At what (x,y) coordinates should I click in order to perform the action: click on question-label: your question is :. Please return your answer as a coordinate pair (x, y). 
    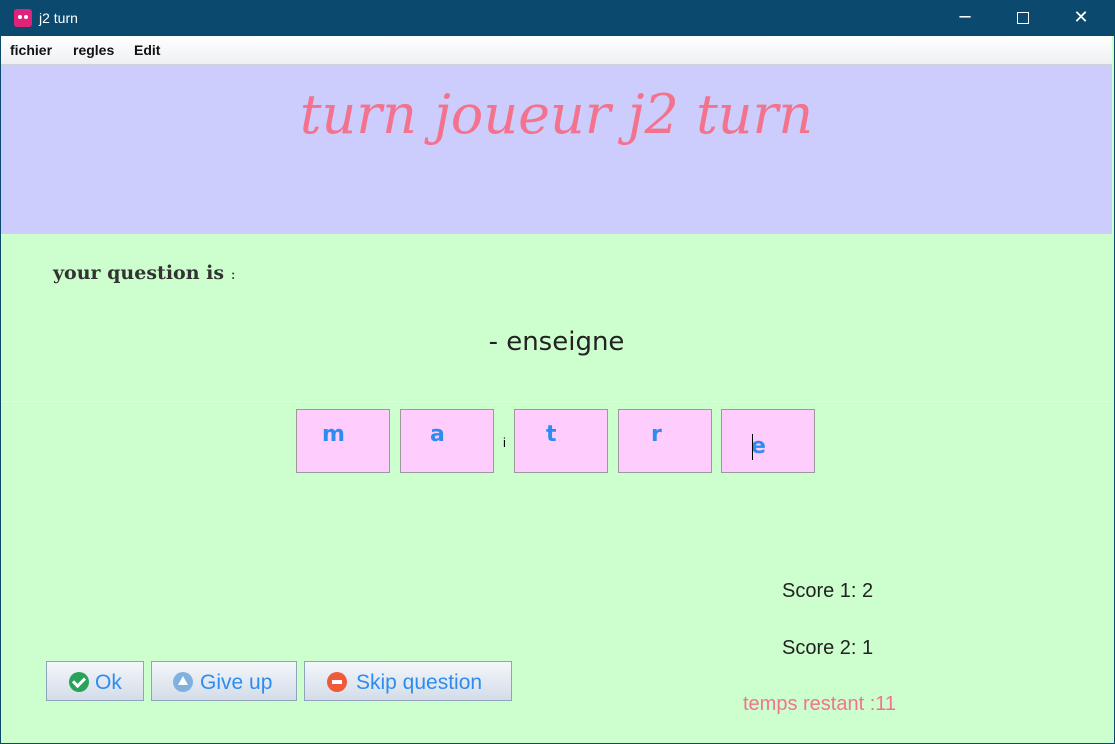
    Looking at the image, I should click on (144, 273).